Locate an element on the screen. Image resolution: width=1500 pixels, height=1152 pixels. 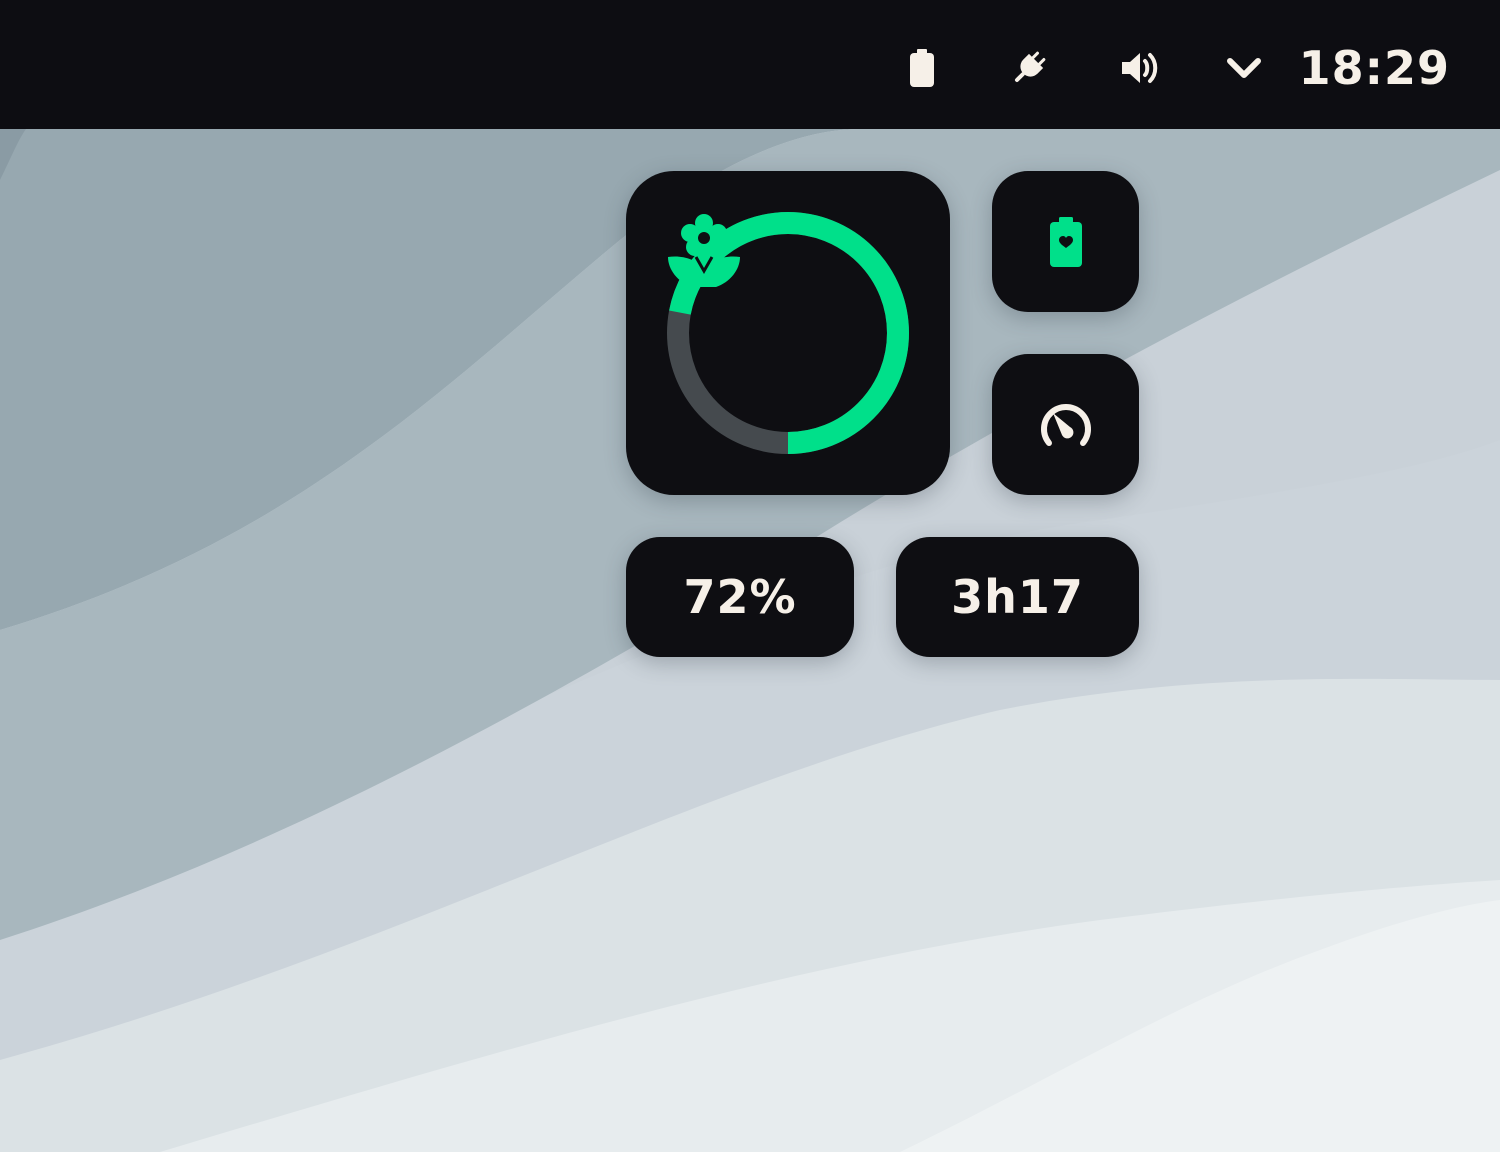
speedometer-icon is located at coordinates (1065, 424).